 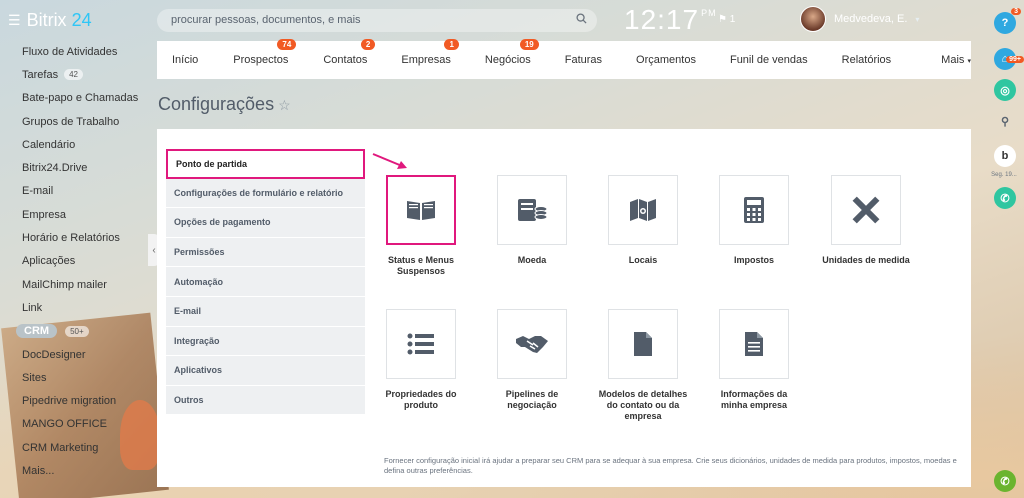 What do you see at coordinates (40, 74) in the screenshot?
I see `left-menu-label: Tarefas` at bounding box center [40, 74].